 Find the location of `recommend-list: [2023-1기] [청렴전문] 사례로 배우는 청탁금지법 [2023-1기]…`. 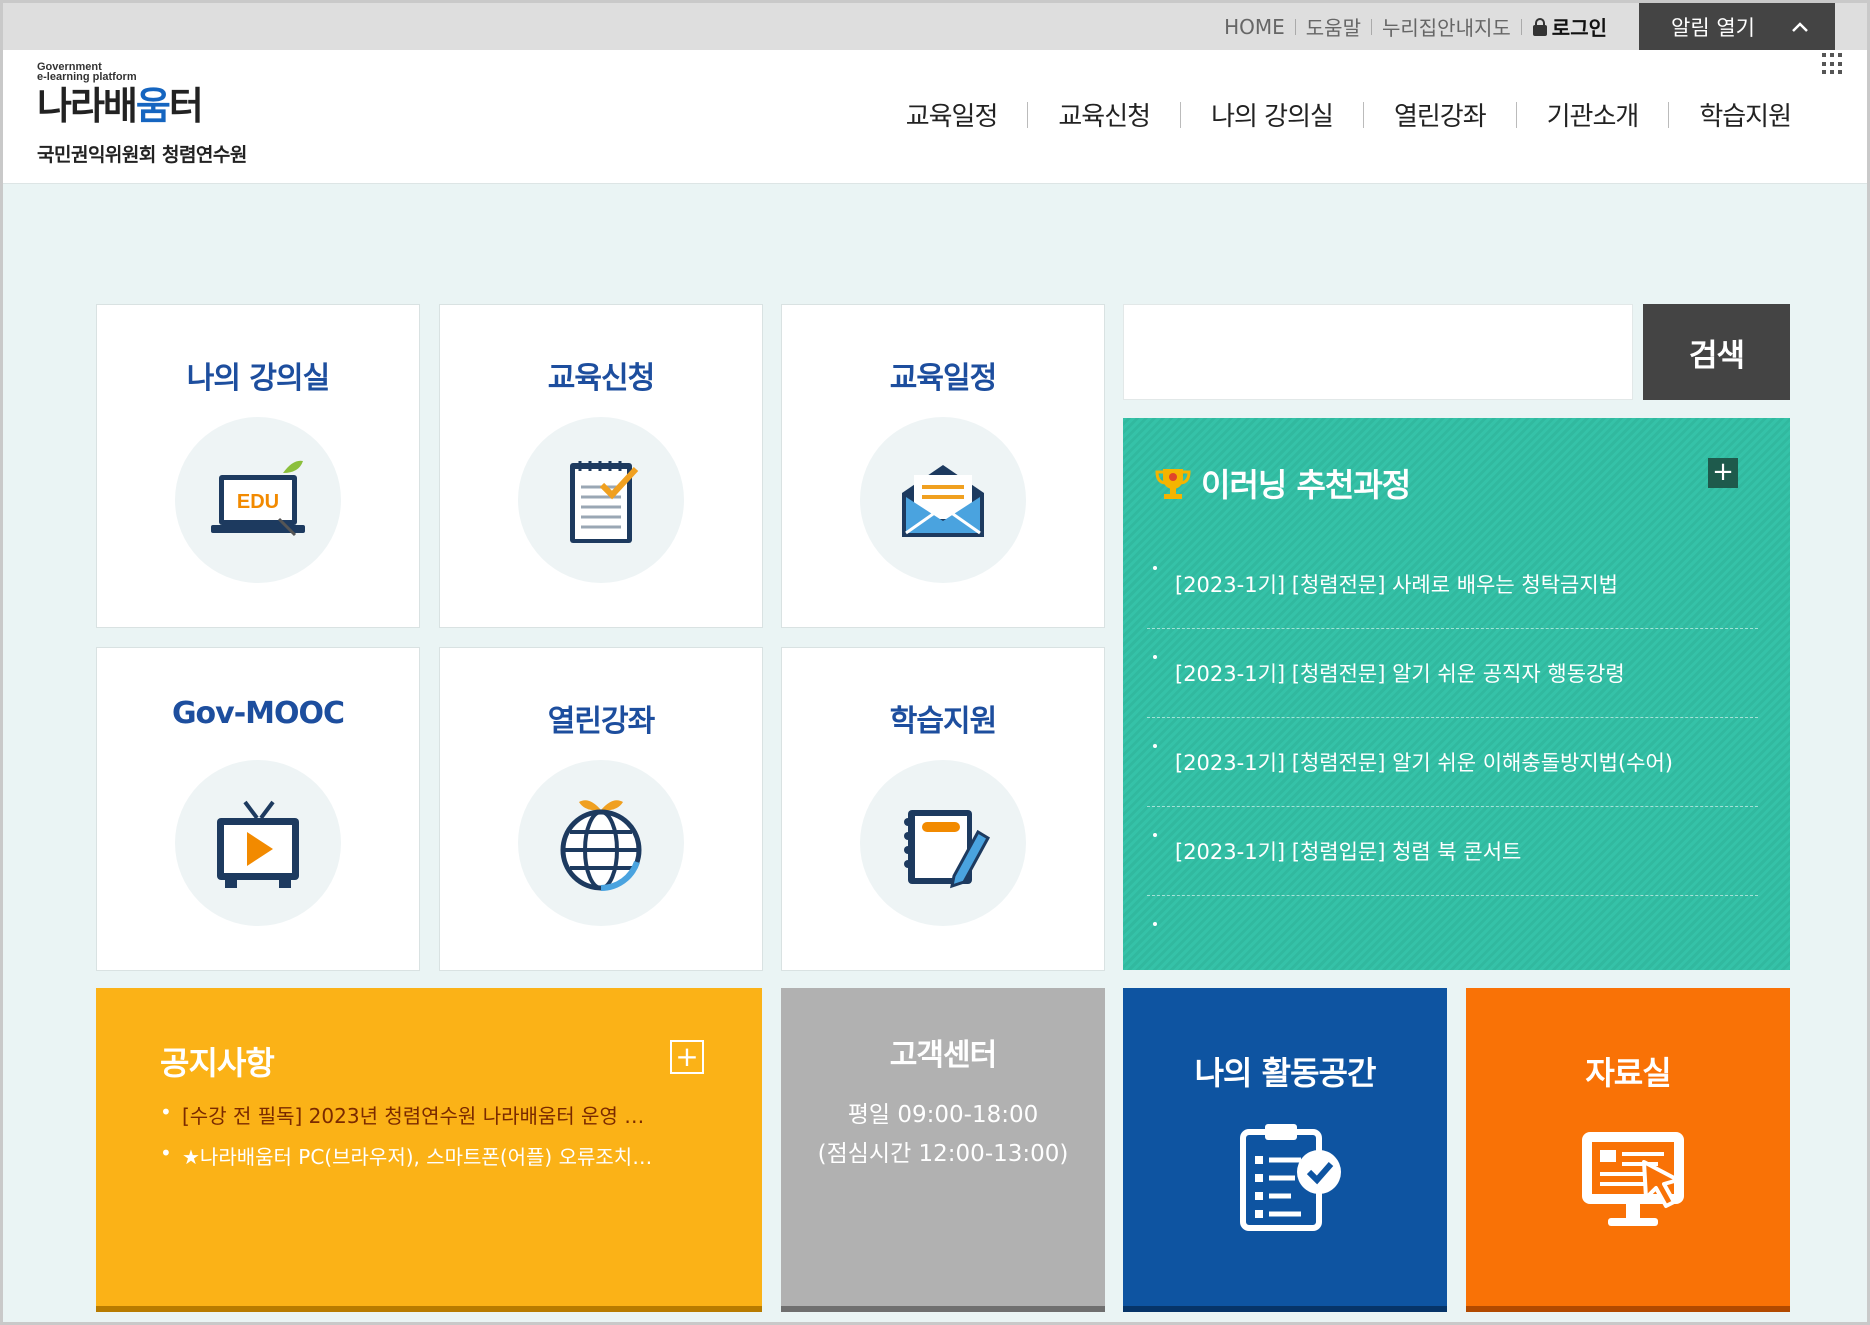

recommend-list: [2023-1기] [청렴전문] 사례로 배우는 청탁금지법 [2023-1기]… is located at coordinates (1452, 762).